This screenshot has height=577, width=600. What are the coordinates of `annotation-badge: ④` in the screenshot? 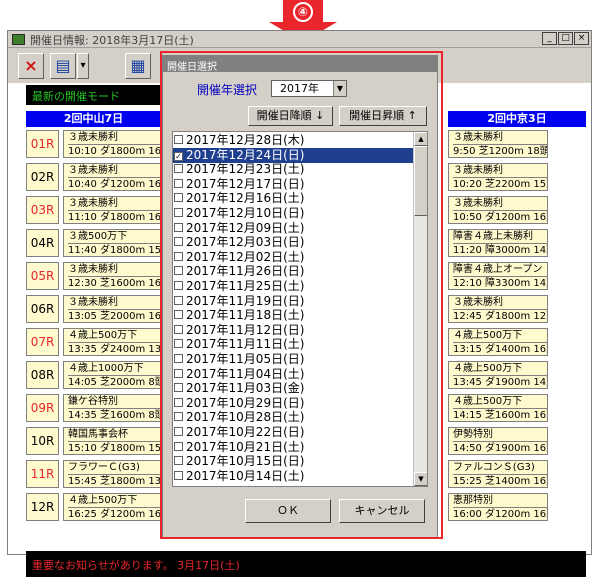 It's located at (303, 12).